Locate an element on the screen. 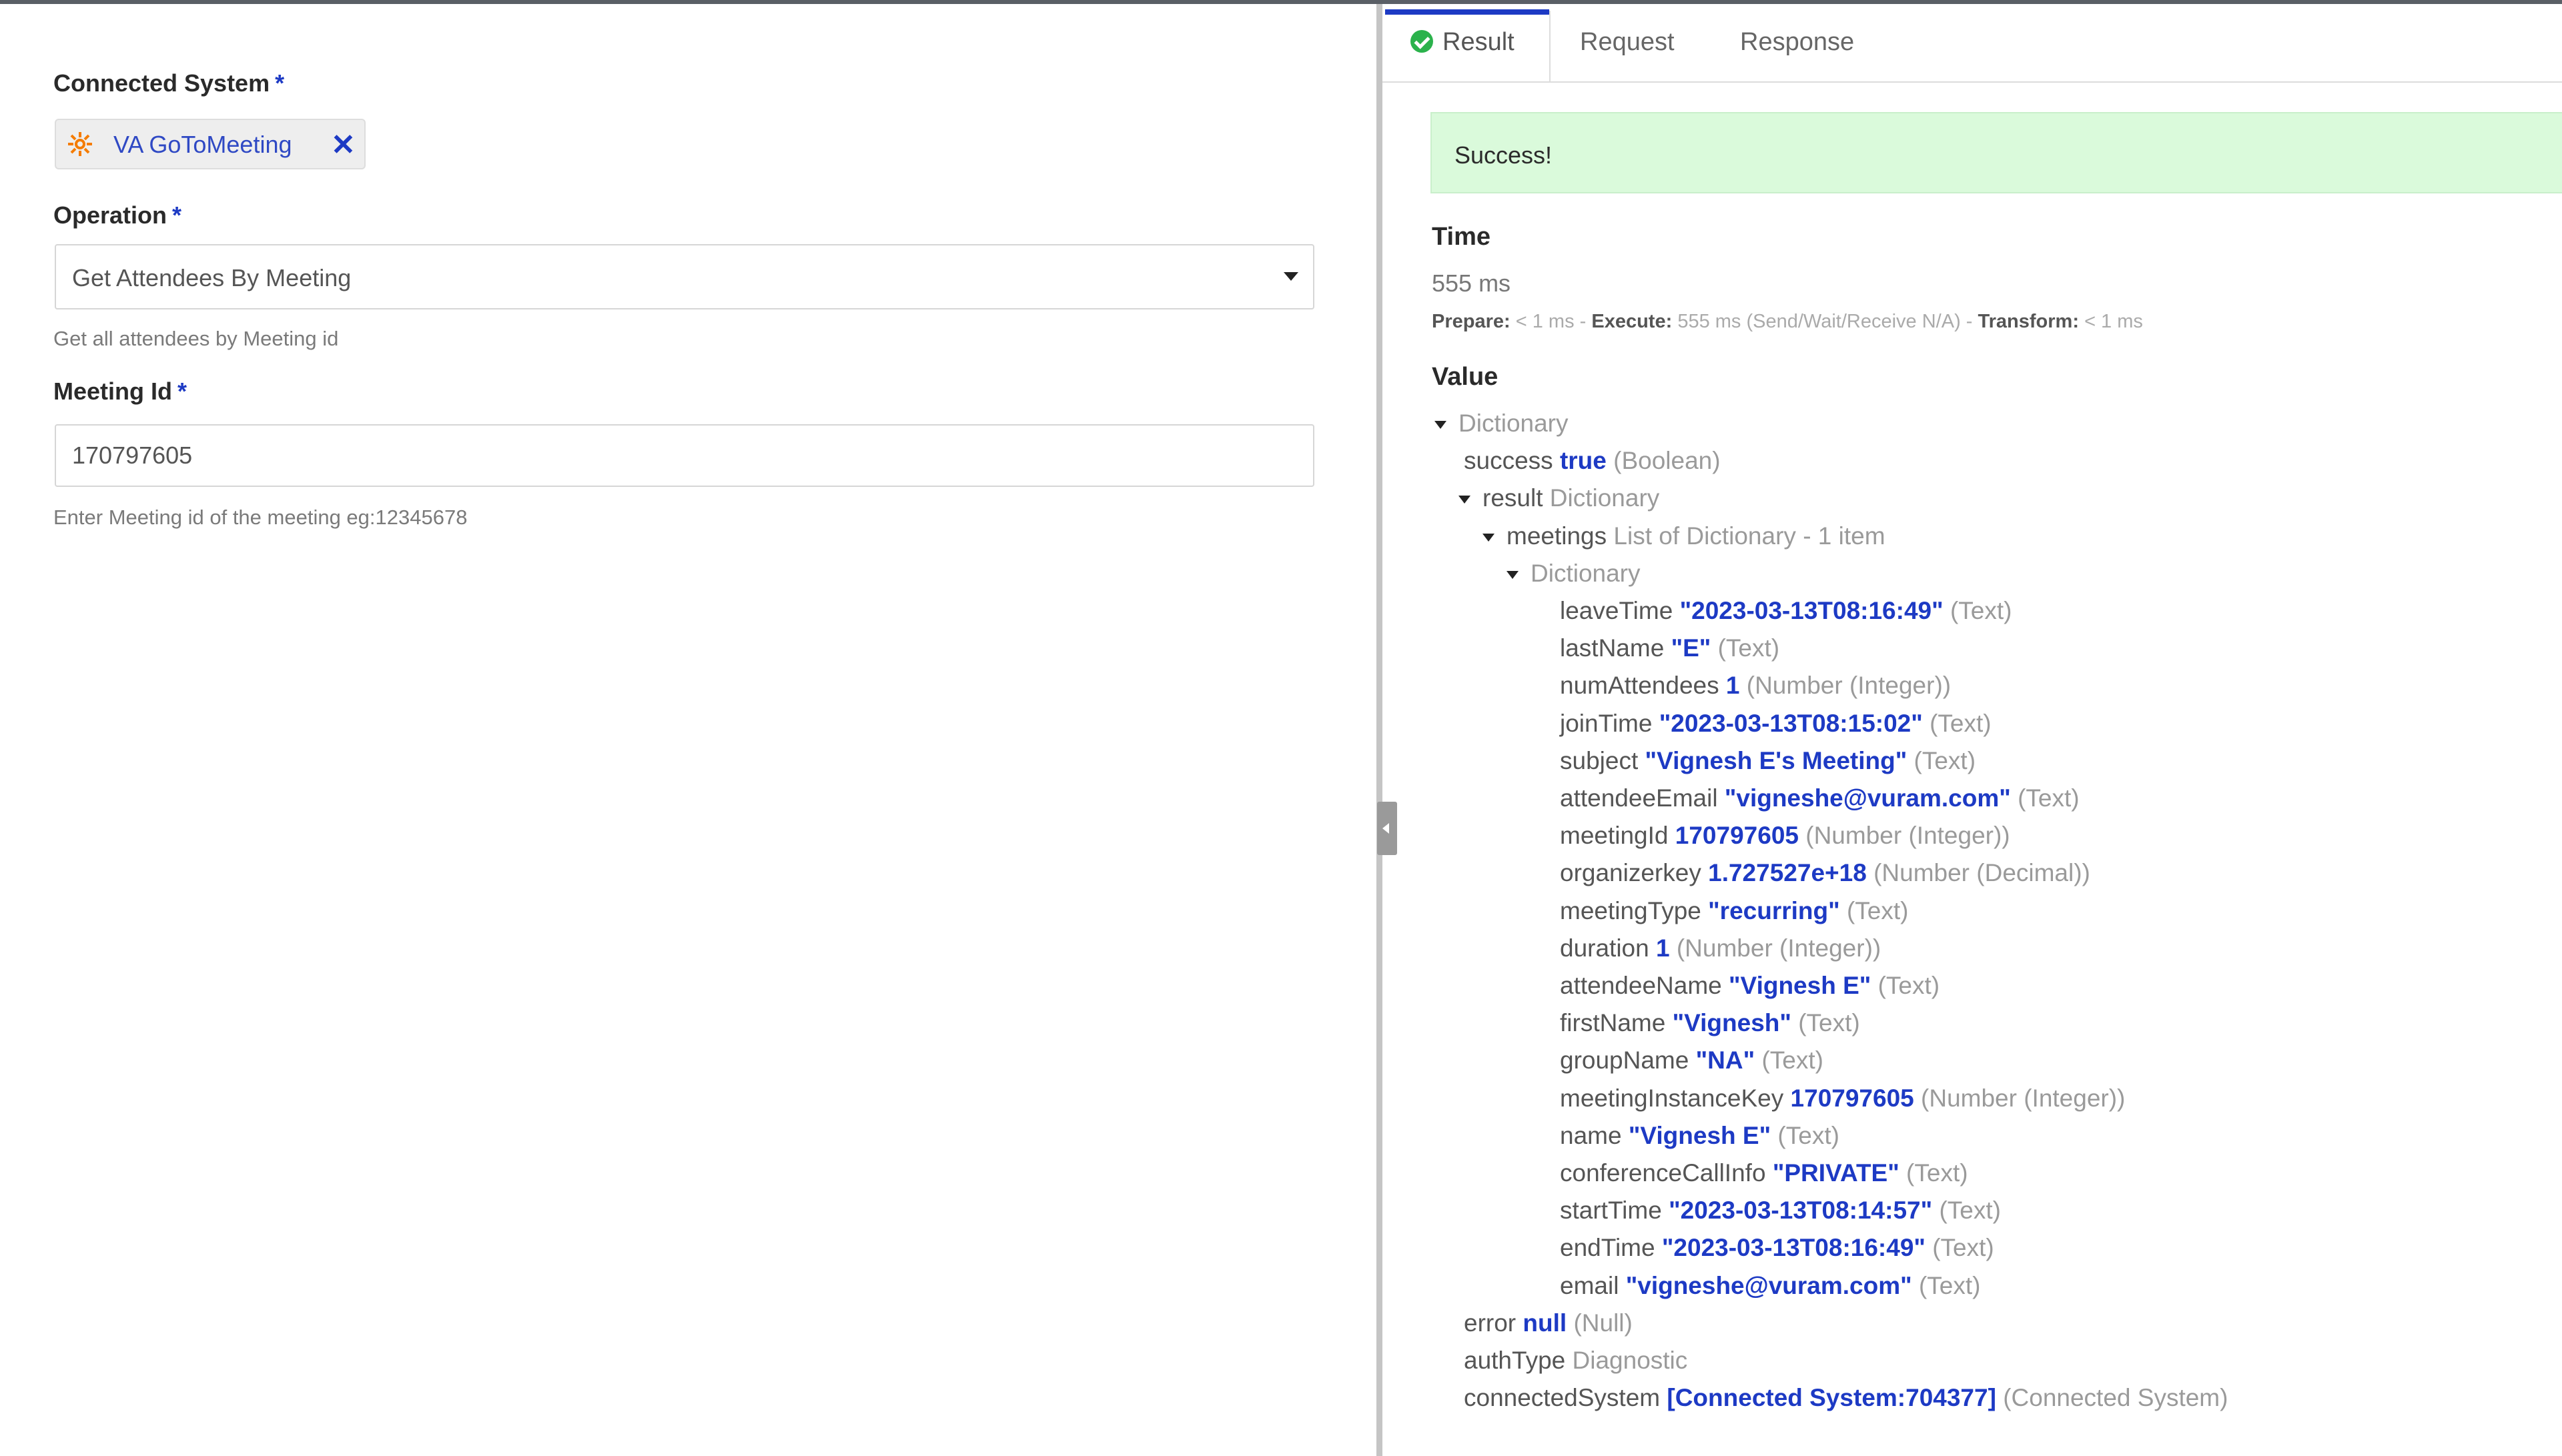 The height and width of the screenshot is (1456, 2562). time-value: 555 ms is located at coordinates (1472, 283).